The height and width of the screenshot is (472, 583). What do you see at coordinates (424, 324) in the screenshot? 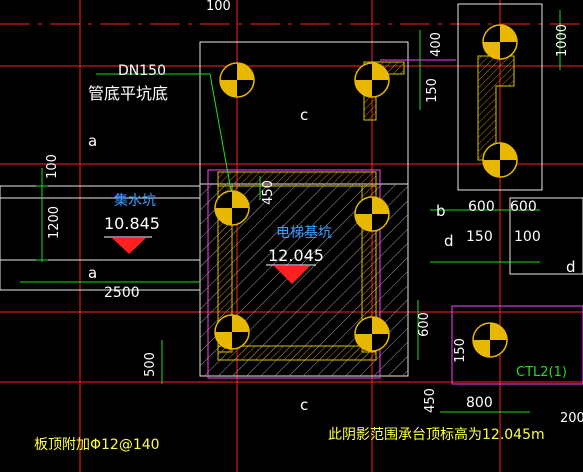
I see `dim-600-c: 600` at bounding box center [424, 324].